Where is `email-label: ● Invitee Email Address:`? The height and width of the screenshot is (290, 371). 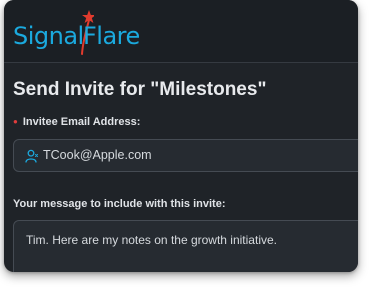
email-label: ● Invitee Email Address: is located at coordinates (76, 122).